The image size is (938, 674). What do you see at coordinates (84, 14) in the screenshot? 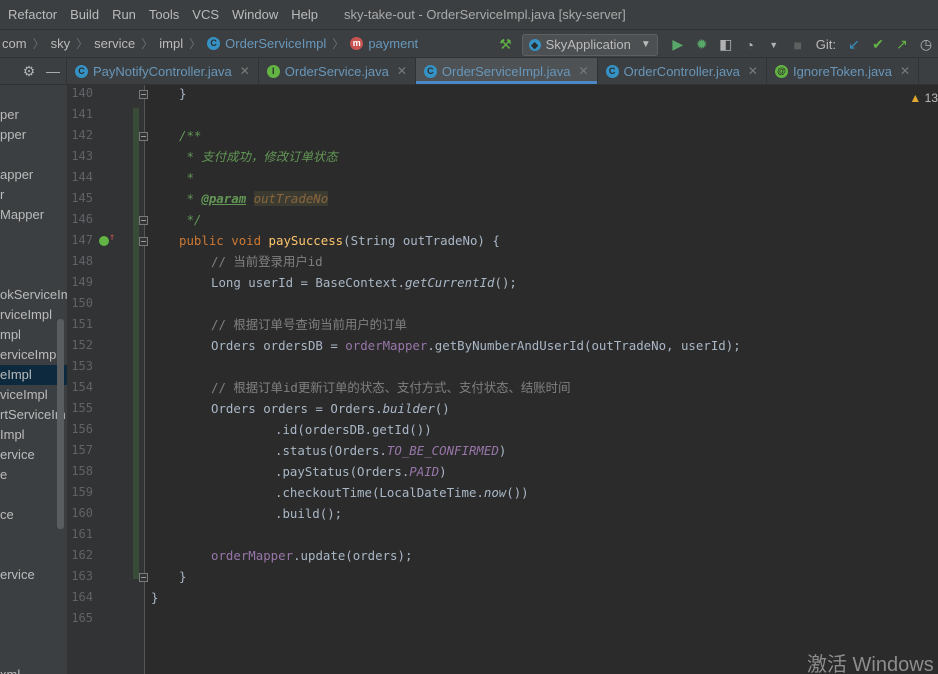
I see `menu-build: Build` at bounding box center [84, 14].